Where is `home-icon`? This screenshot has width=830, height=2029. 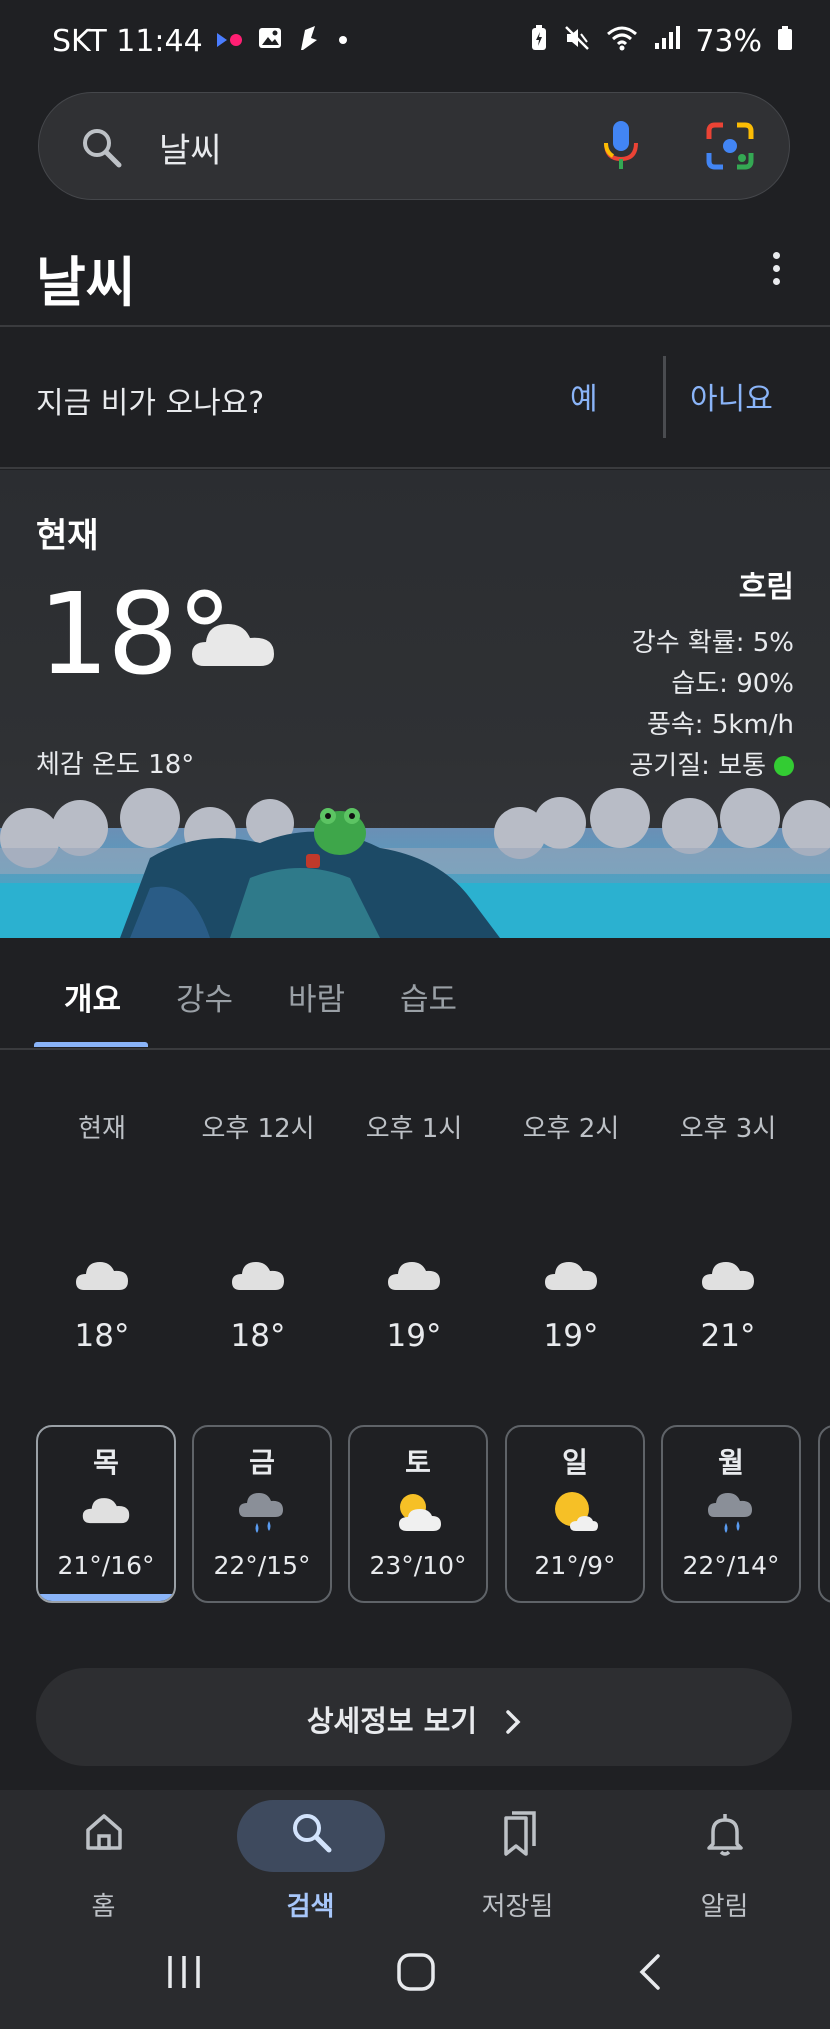 home-icon is located at coordinates (104, 1834).